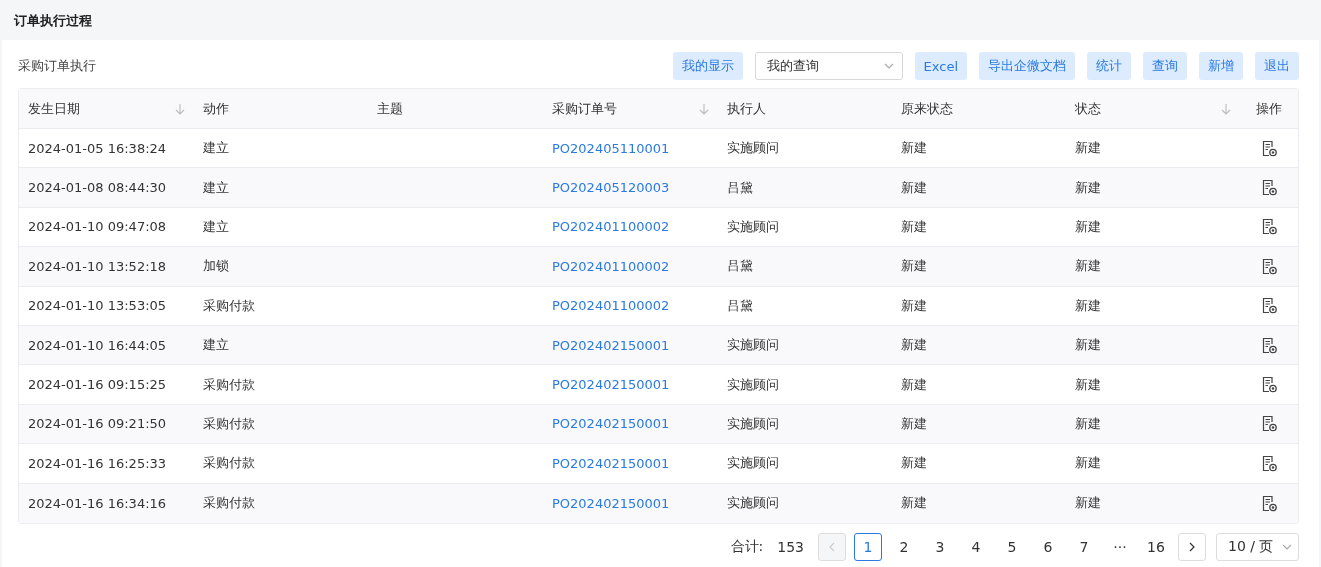 The height and width of the screenshot is (567, 1321). I want to click on toolbar-button: 我的显示, so click(707, 66).